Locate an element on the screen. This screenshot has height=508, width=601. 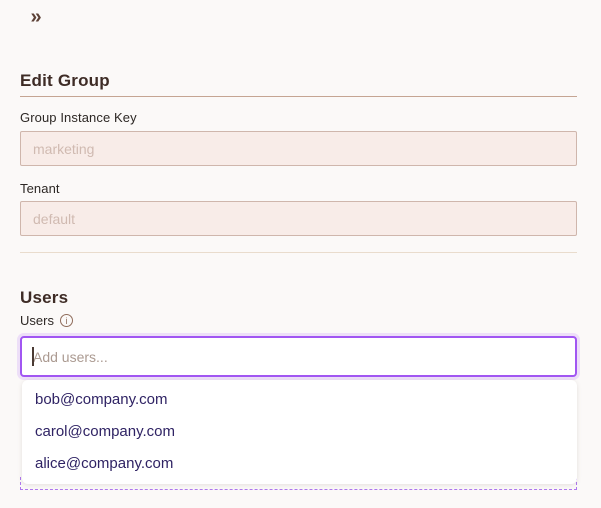
section-divider is located at coordinates (298, 252).